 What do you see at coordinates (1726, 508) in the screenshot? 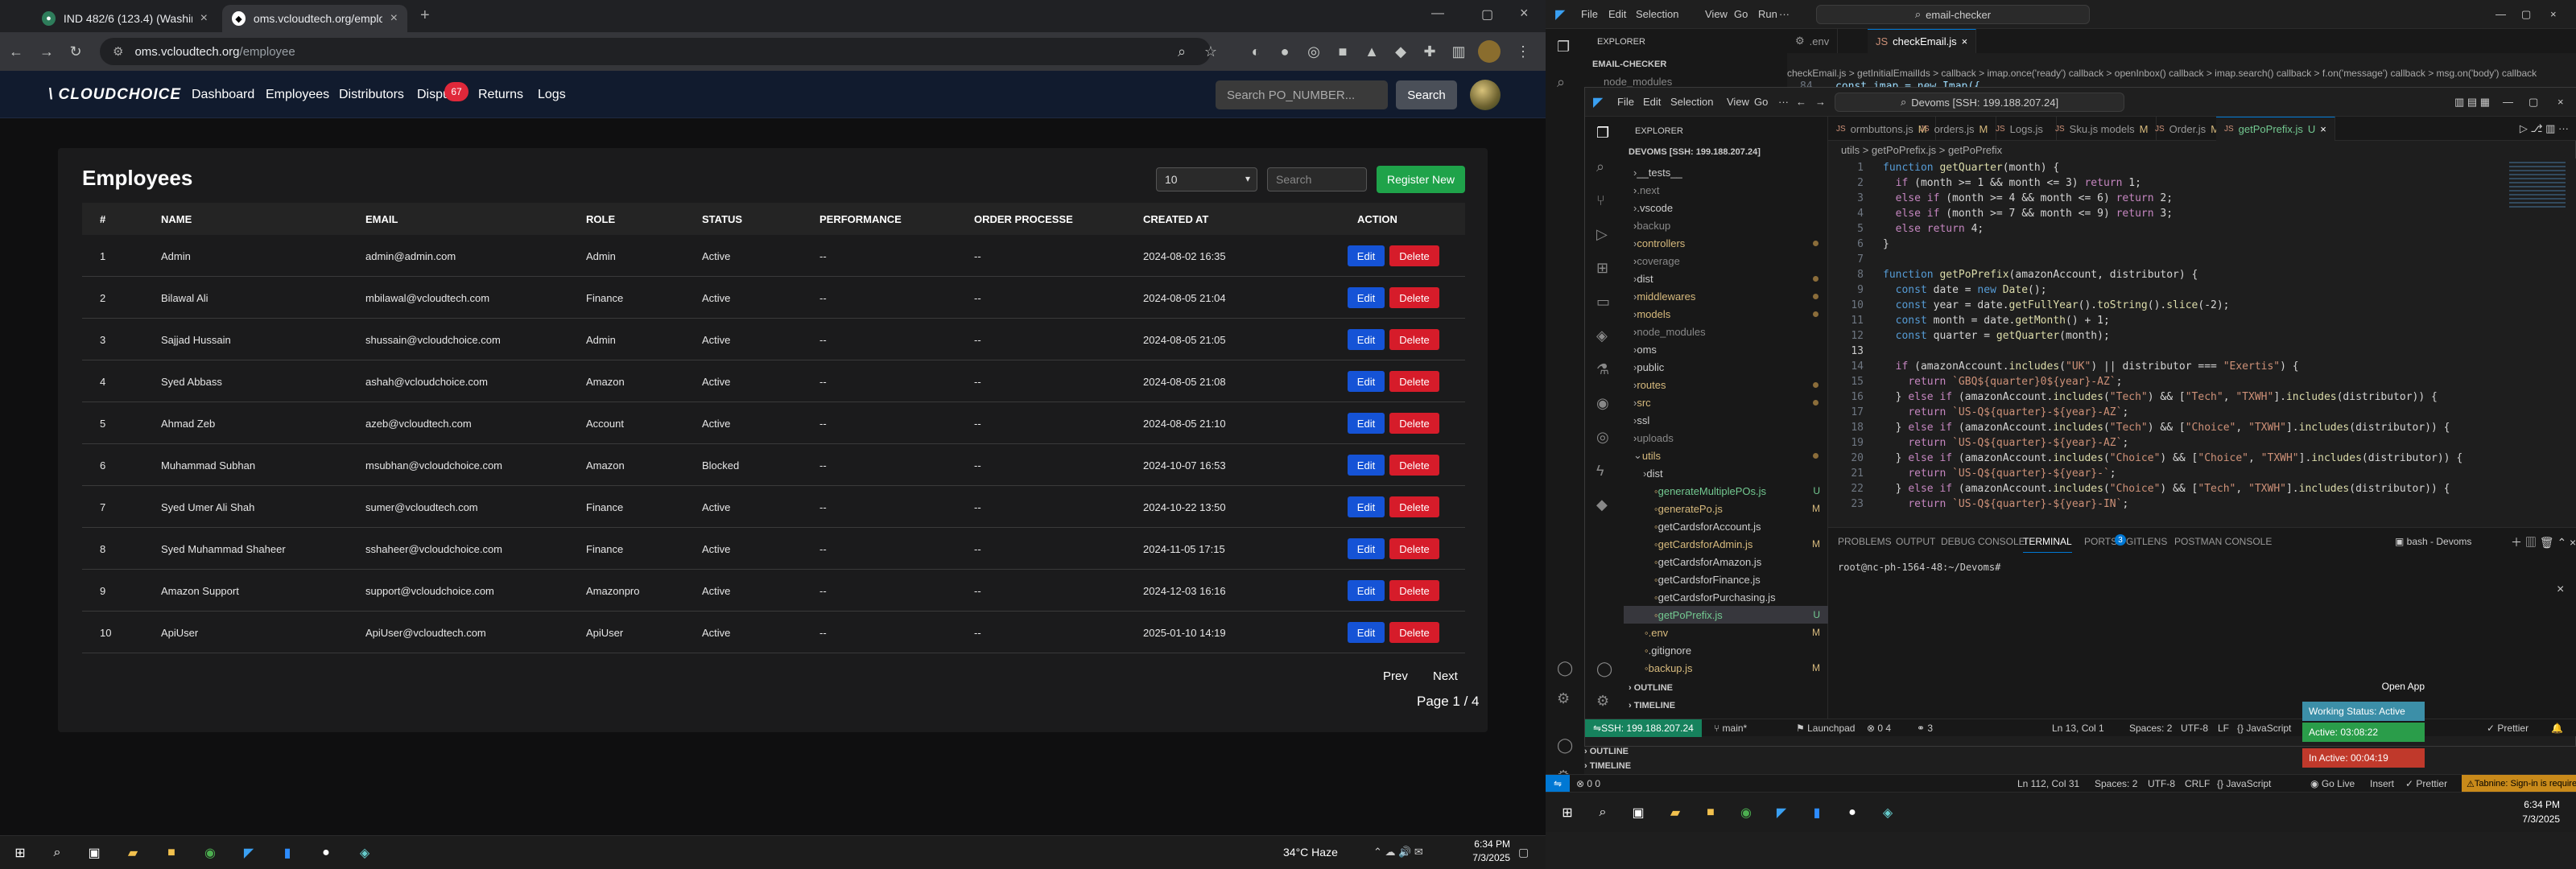
I see `tree-item: ◦ generatePo.js M` at bounding box center [1726, 508].